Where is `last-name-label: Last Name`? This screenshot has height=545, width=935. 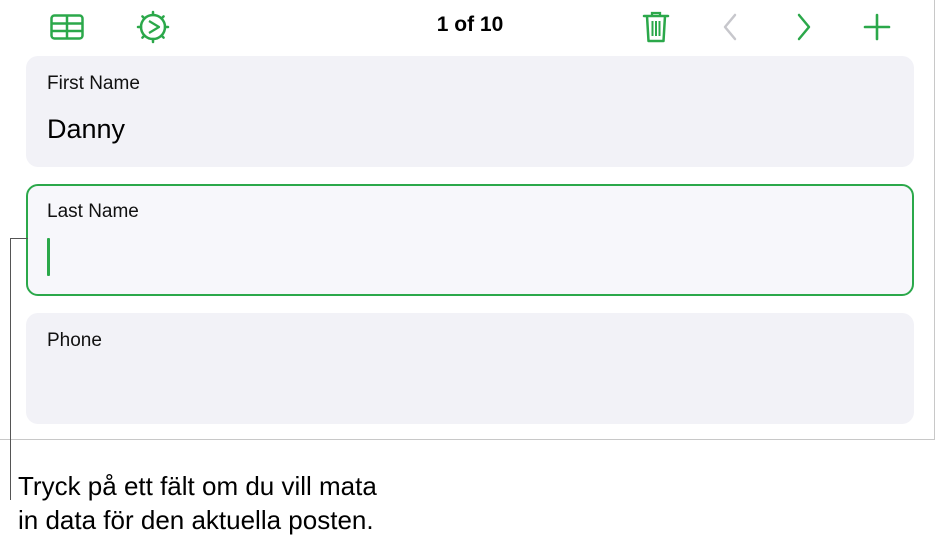
last-name-label: Last Name is located at coordinates (93, 211).